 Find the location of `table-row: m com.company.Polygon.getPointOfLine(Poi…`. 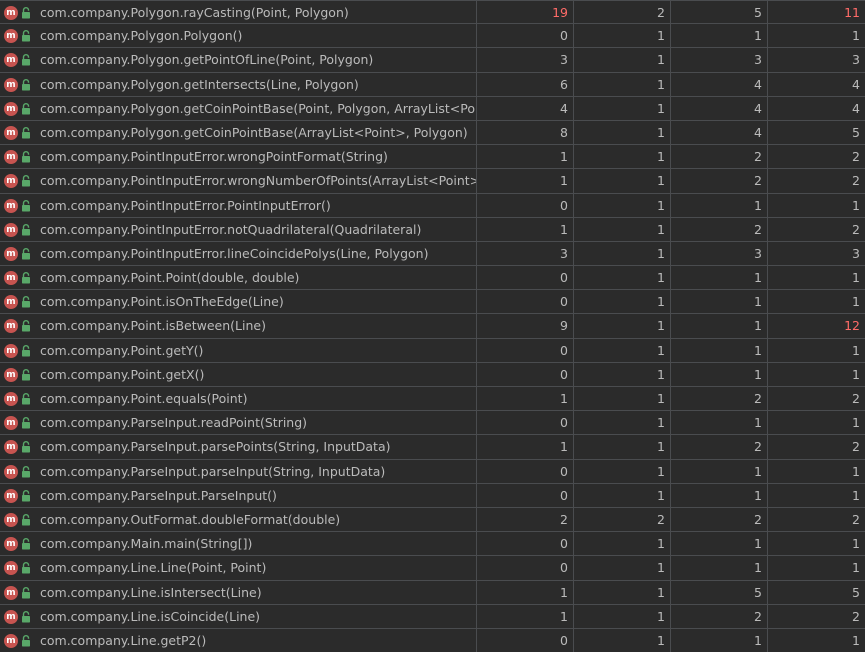

table-row: m com.company.Polygon.getPointOfLine(Poi… is located at coordinates (432, 60).